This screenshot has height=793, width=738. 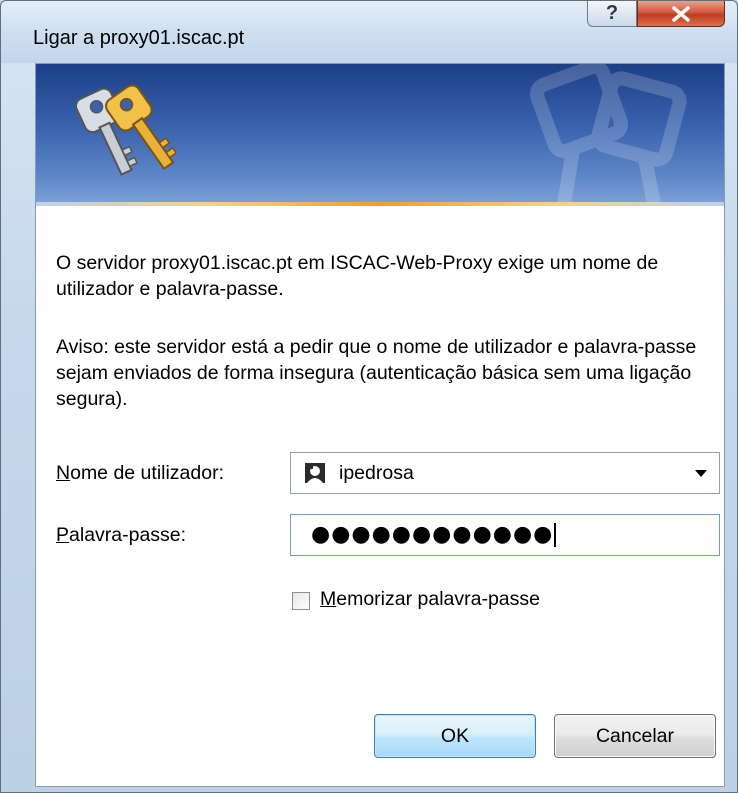 What do you see at coordinates (505, 473) in the screenshot?
I see `username-combobox: ipedrosa` at bounding box center [505, 473].